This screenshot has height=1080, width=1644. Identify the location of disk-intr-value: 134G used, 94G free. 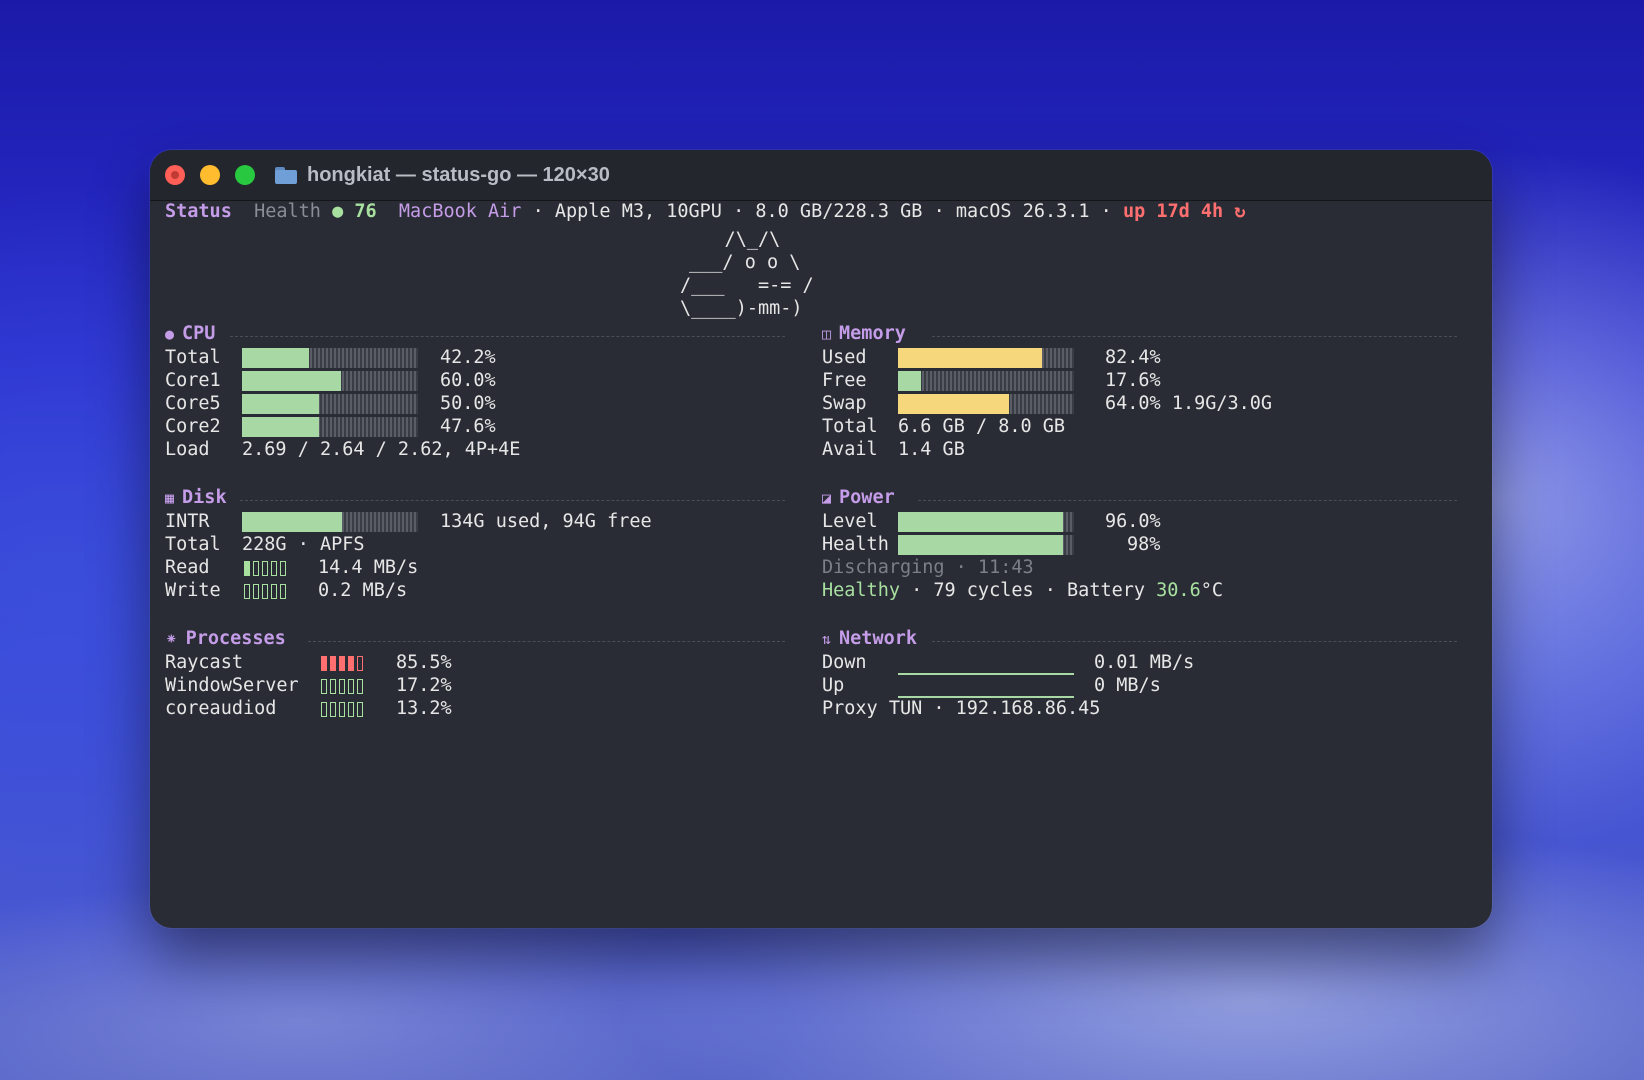
(546, 521).